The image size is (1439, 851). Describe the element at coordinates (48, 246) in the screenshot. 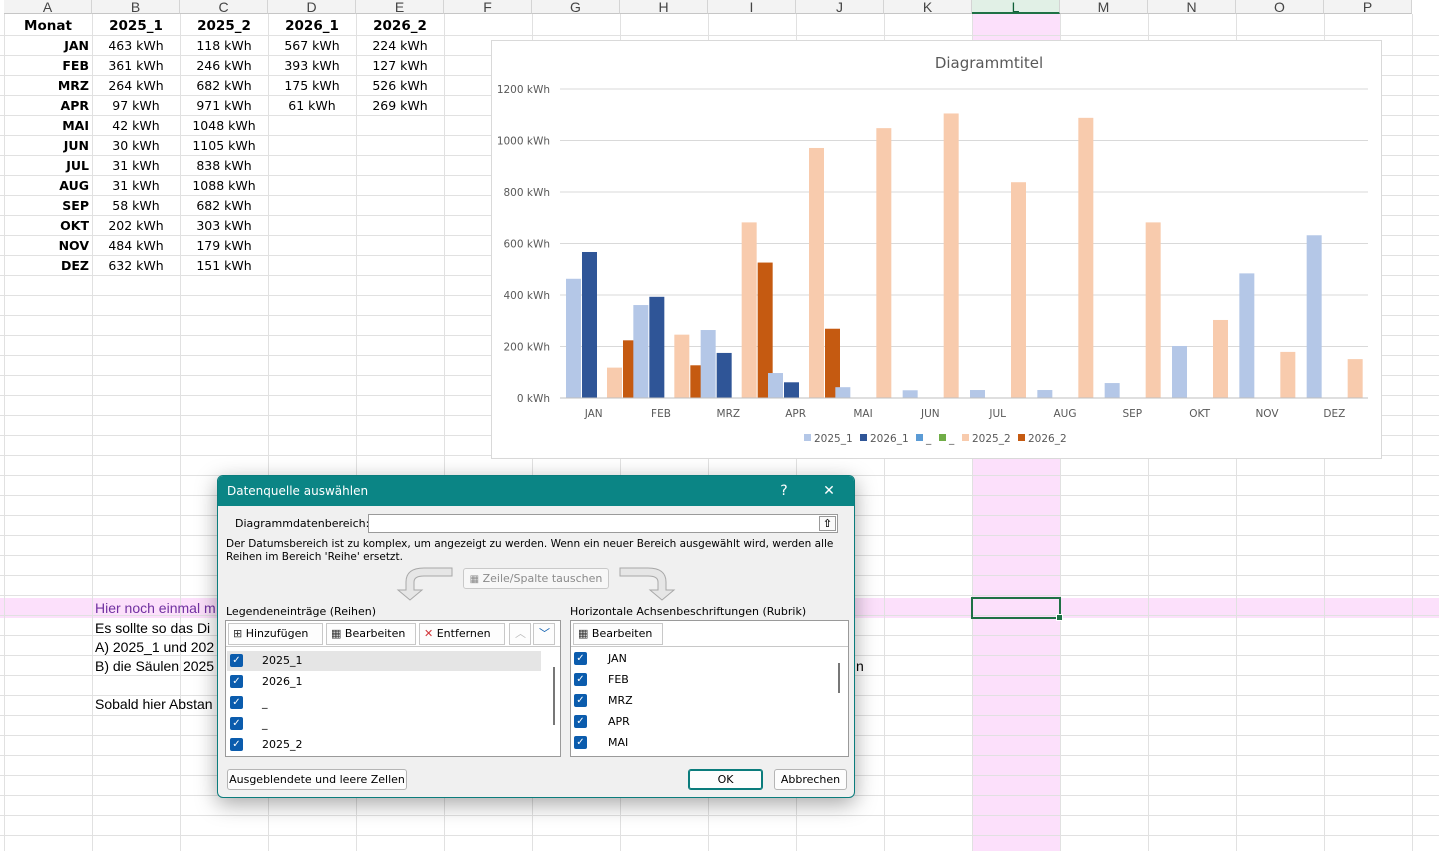

I see `month-cell: NOV` at that location.